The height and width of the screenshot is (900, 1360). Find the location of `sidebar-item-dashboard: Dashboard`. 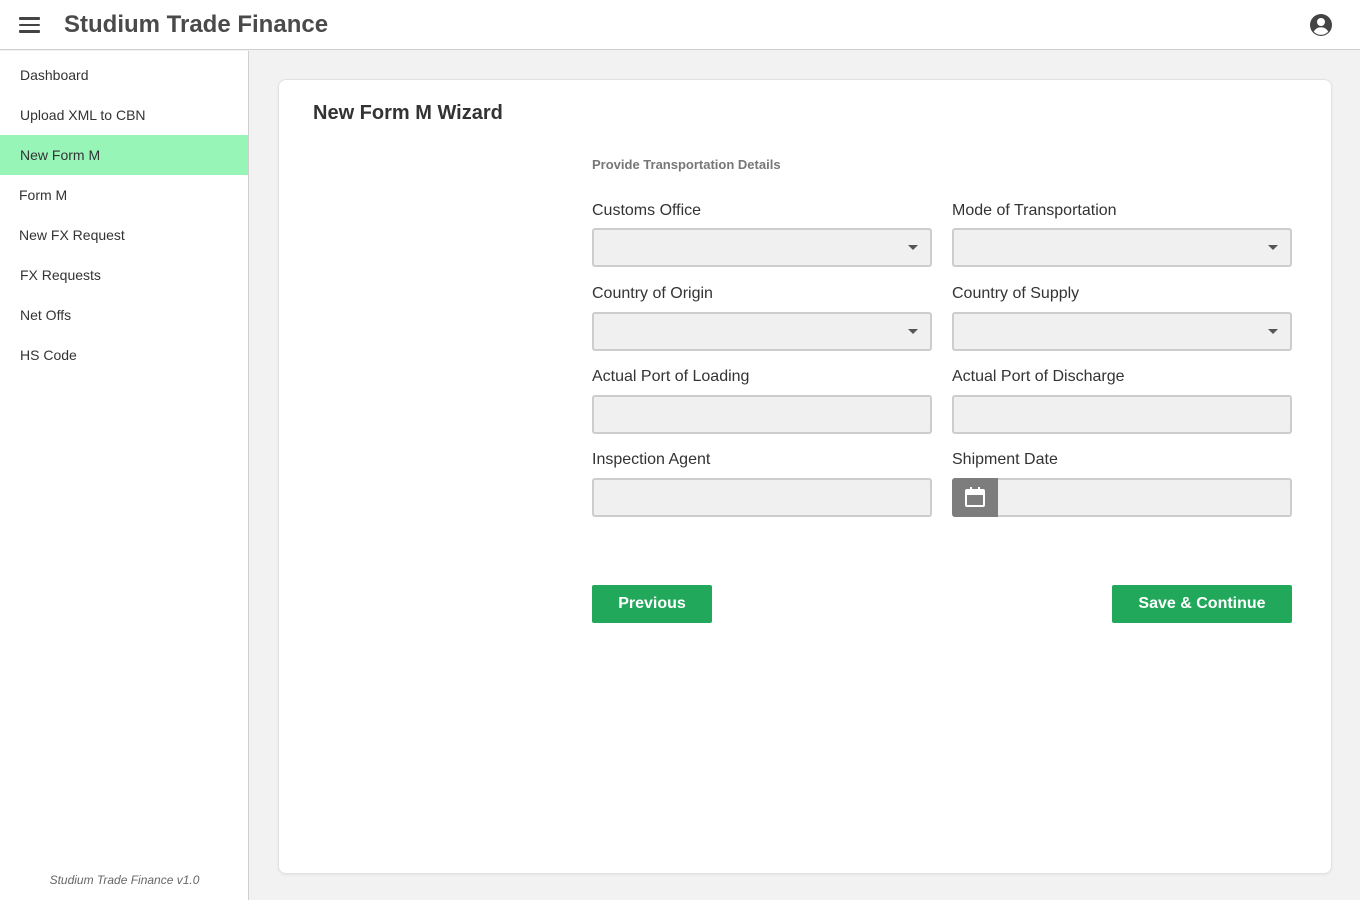

sidebar-item-dashboard: Dashboard is located at coordinates (124, 75).